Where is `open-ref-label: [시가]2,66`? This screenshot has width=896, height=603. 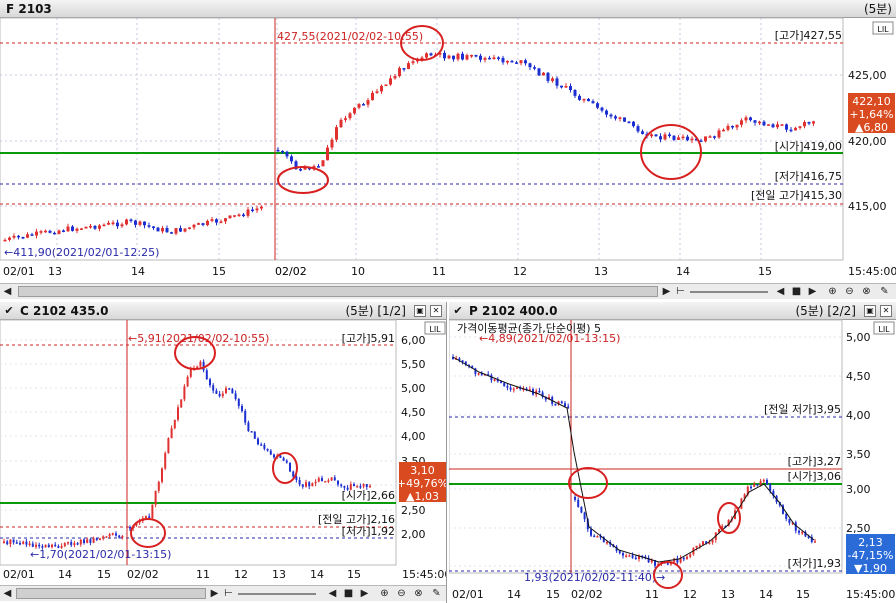 open-ref-label: [시가]2,66 is located at coordinates (368, 495).